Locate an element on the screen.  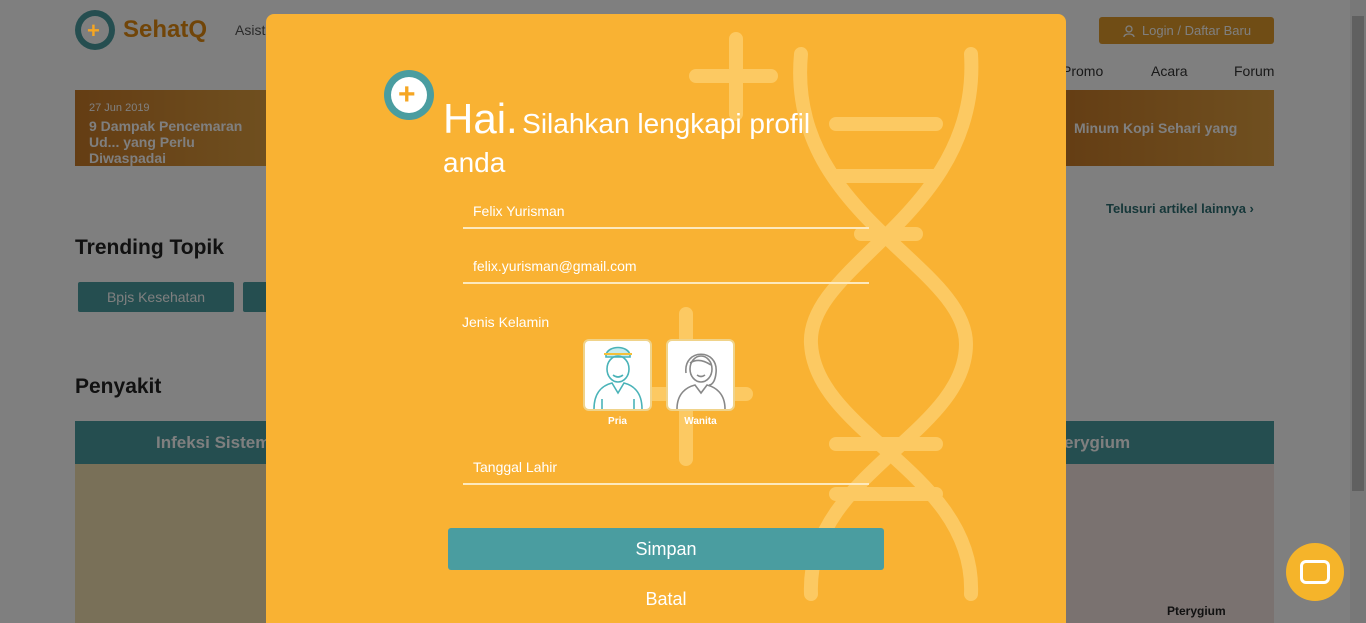
gender-caption-wanita: Wanita is located at coordinates (700, 421).